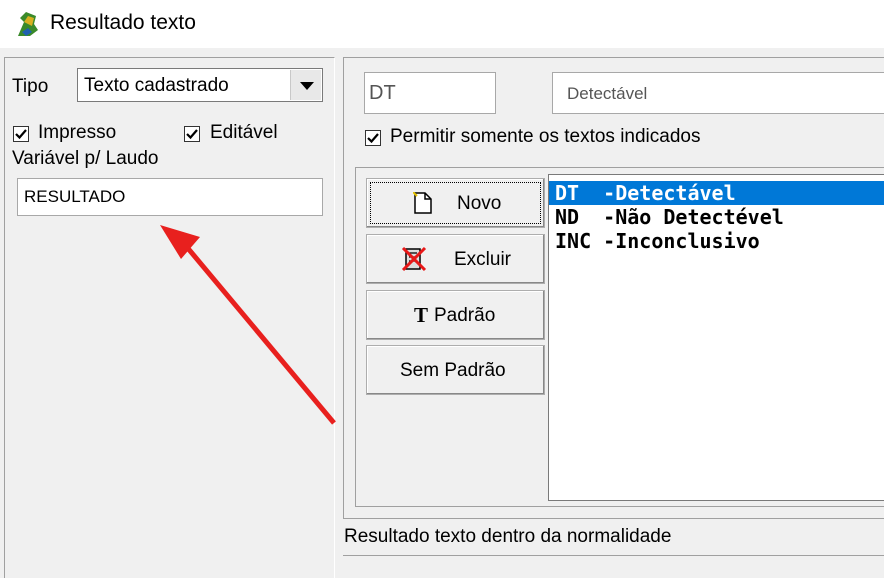 The image size is (884, 578). What do you see at coordinates (170, 197) in the screenshot?
I see `variavel-input: RESULTADO` at bounding box center [170, 197].